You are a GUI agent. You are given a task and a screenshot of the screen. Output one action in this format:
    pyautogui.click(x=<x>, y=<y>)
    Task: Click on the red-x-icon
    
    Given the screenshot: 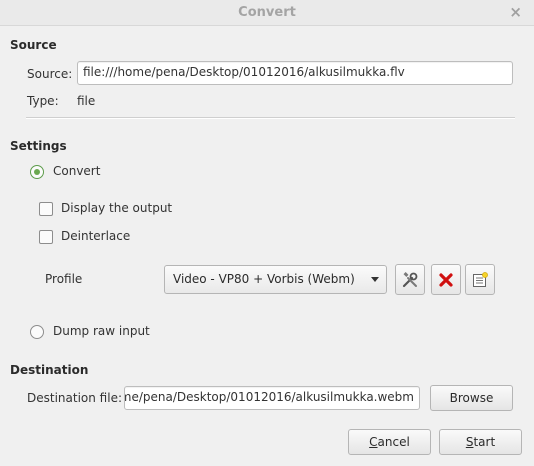 What is the action you would take?
    pyautogui.click(x=446, y=279)
    